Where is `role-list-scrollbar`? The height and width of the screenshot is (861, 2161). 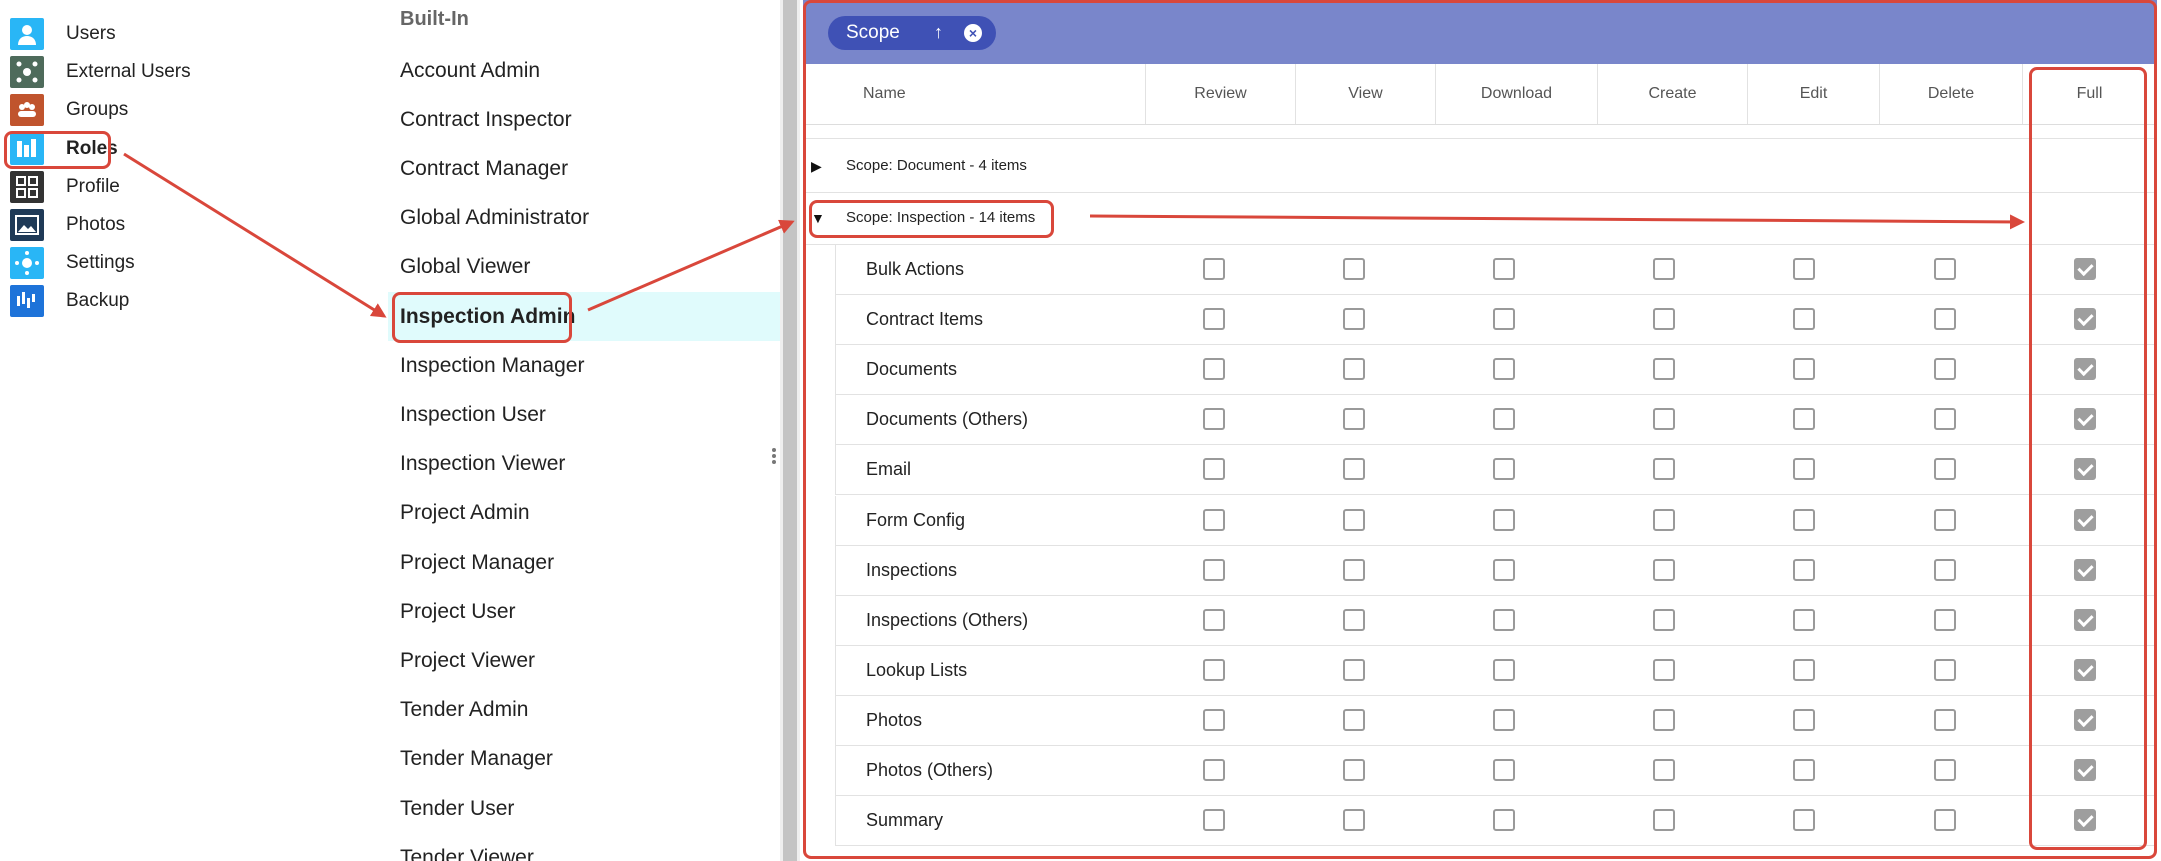
role-list-scrollbar is located at coordinates (790, 430).